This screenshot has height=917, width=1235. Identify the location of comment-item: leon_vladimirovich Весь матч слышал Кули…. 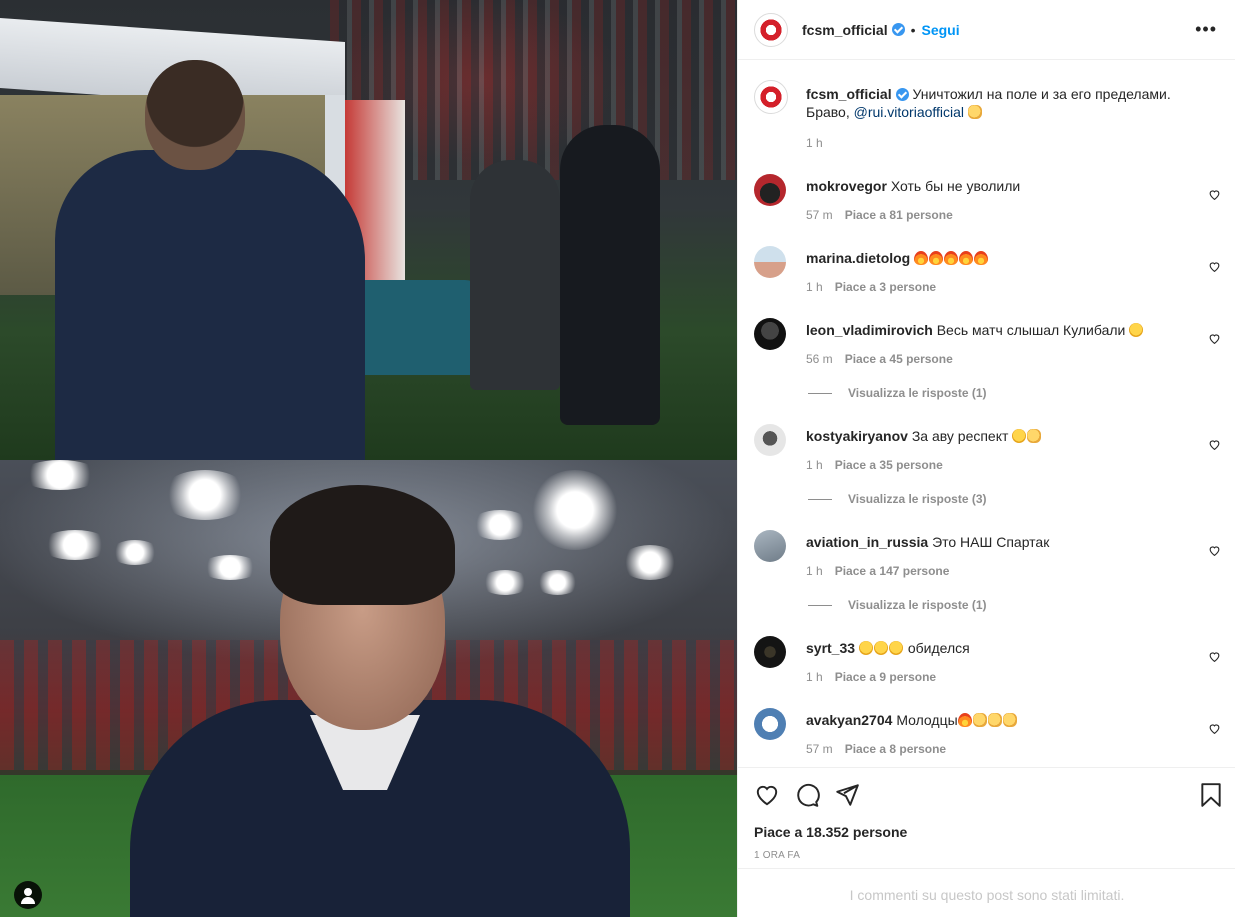
(989, 363).